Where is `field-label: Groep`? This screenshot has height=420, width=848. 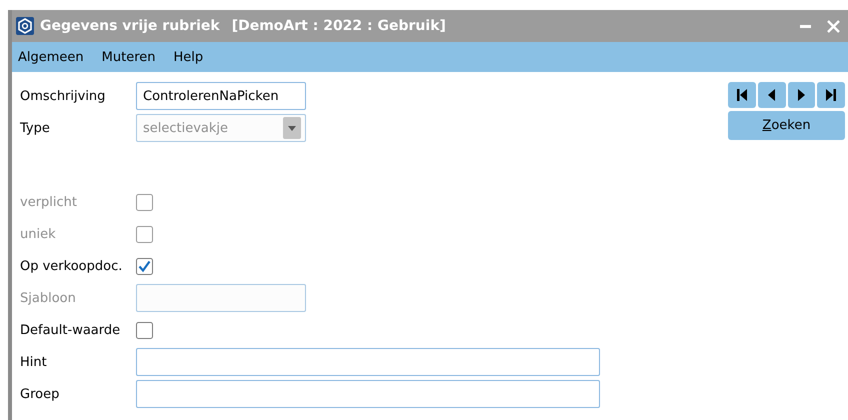
field-label: Groep is located at coordinates (40, 394).